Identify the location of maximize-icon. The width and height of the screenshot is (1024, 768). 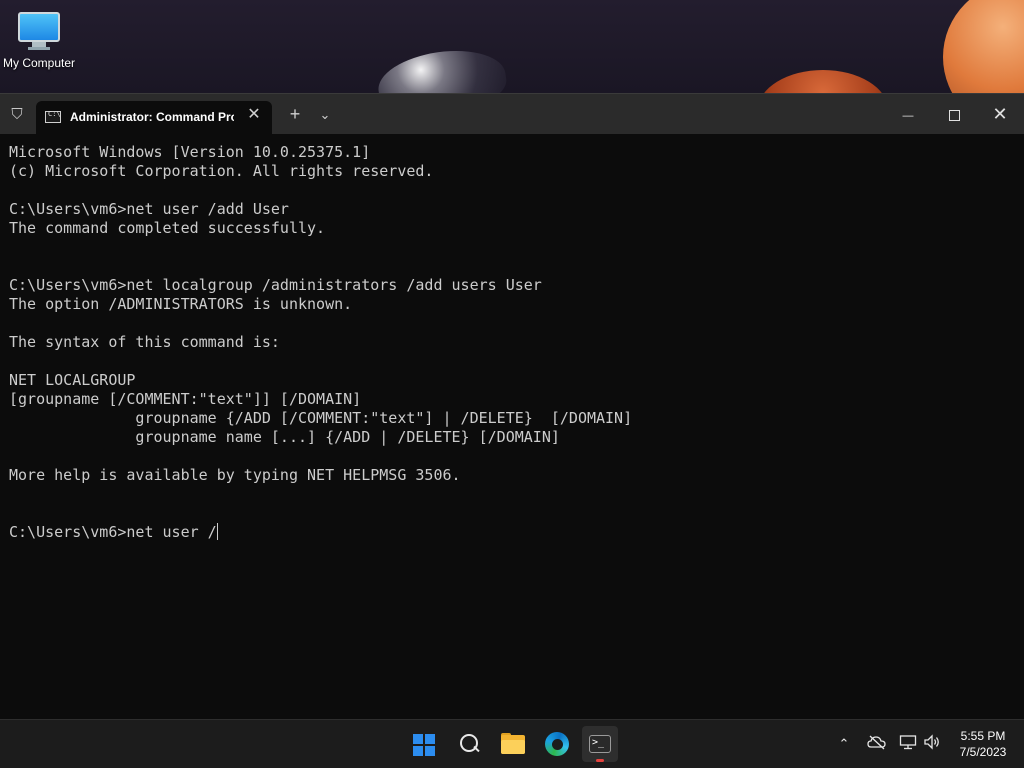
(954, 115).